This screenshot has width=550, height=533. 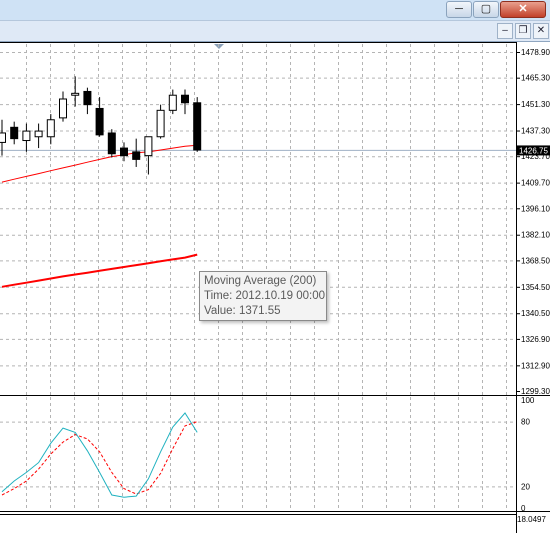 What do you see at coordinates (535, 208) in the screenshot?
I see `price-tick-label: 1396.10` at bounding box center [535, 208].